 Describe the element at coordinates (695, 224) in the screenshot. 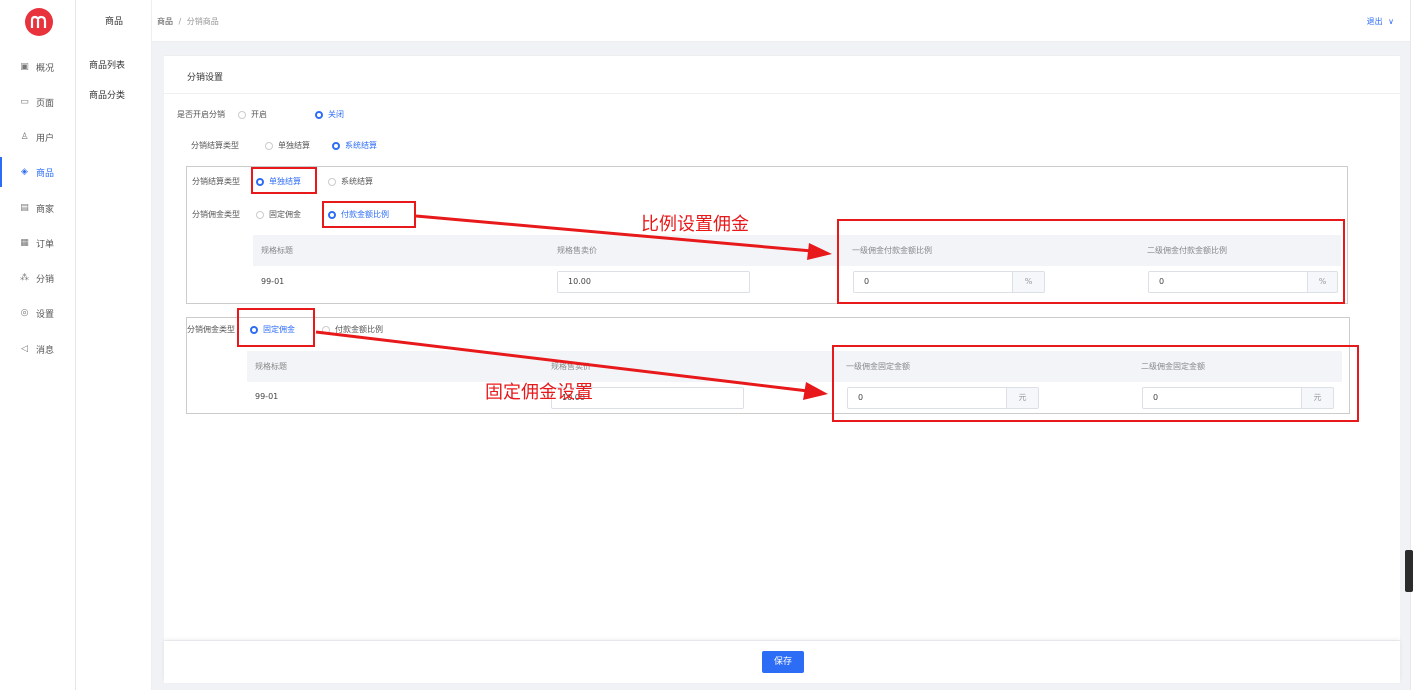

I see `annotation-ratio-label: 比例设置佣金` at that location.